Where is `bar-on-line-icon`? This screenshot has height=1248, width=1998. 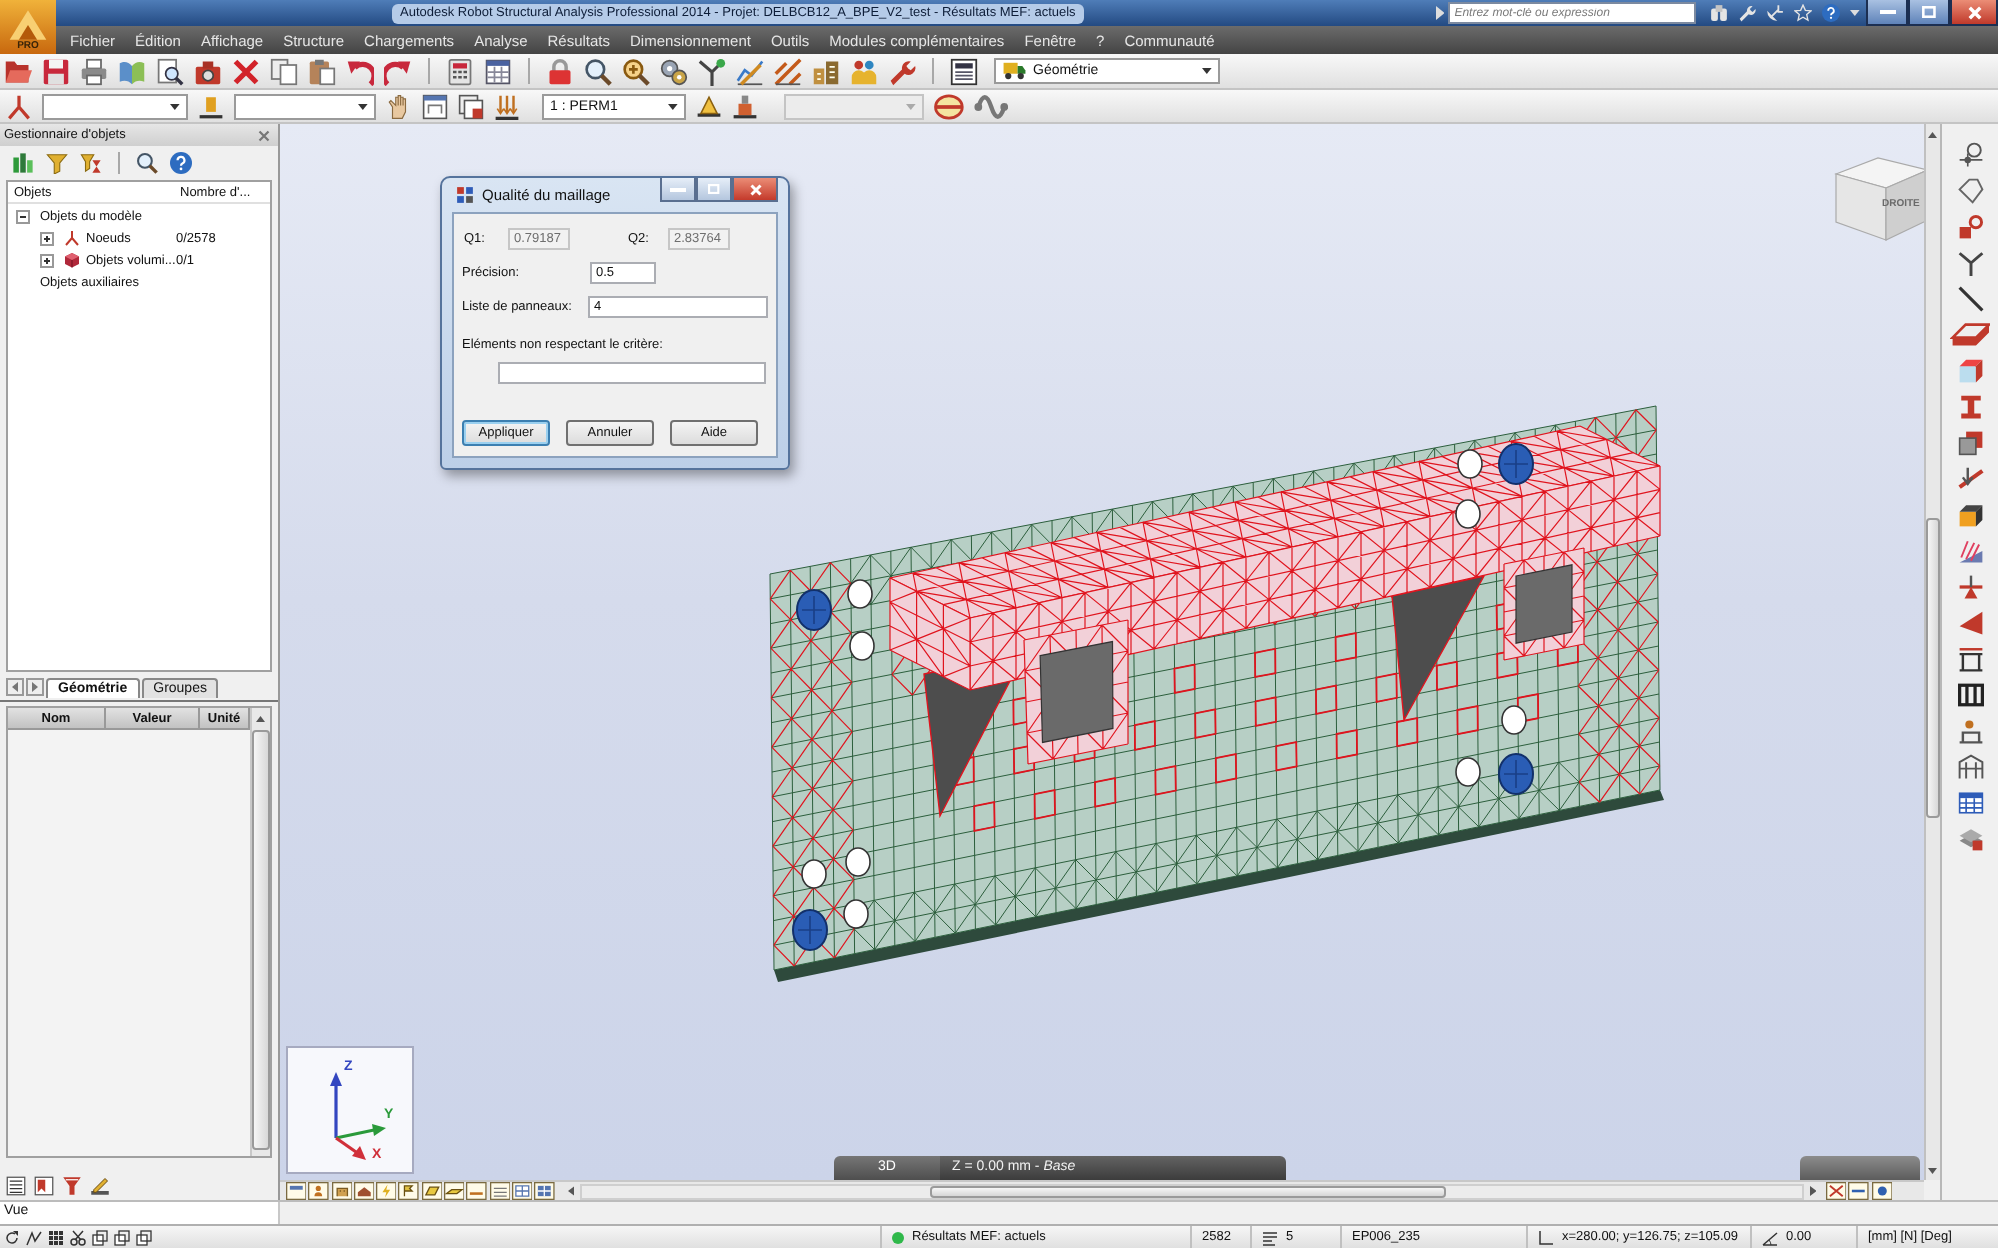
bar-on-line-icon is located at coordinates (211, 106).